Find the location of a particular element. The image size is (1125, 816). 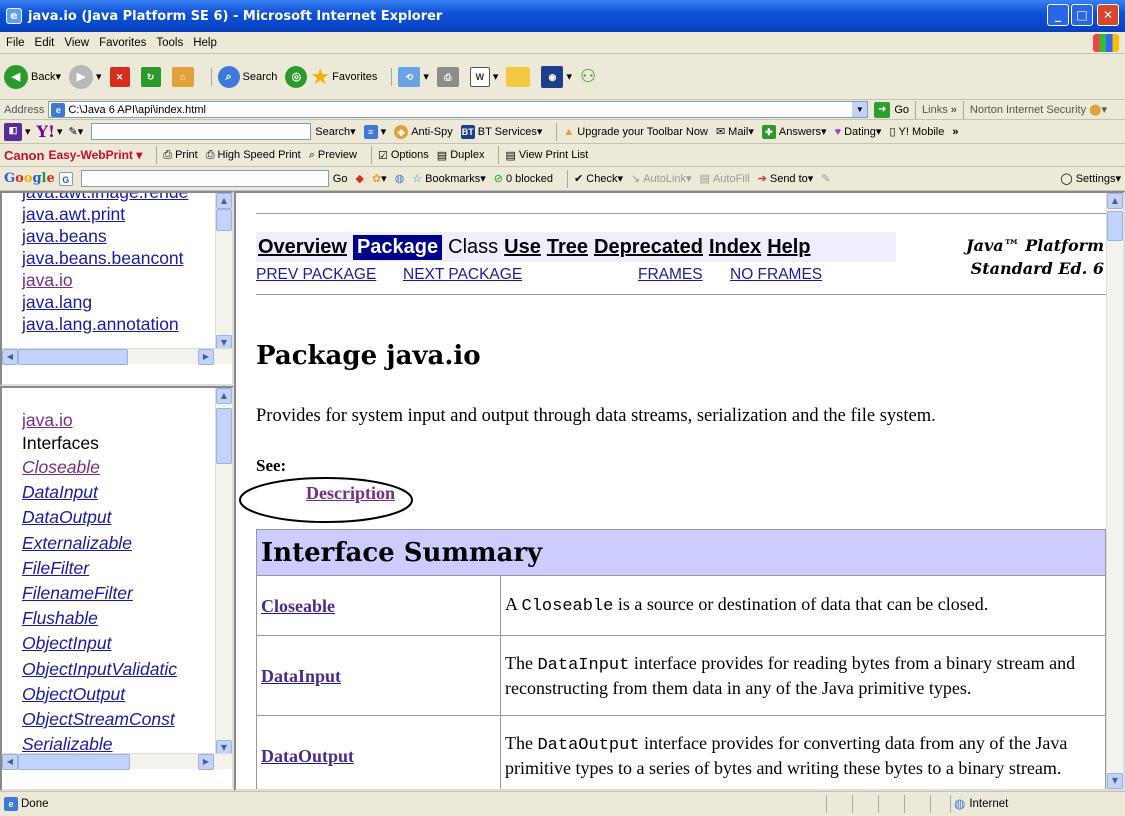

folder-button is located at coordinates (519, 76).